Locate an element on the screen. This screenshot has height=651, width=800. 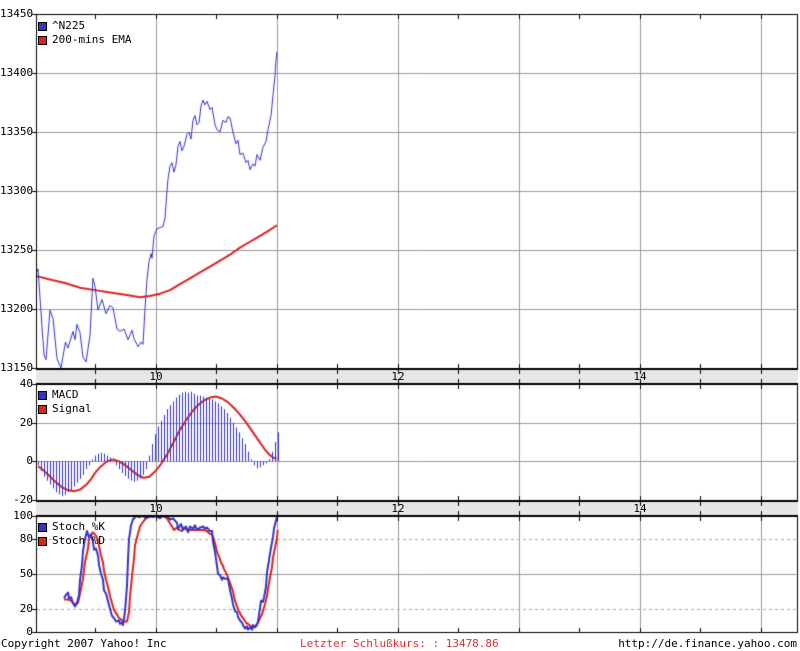
legend-item: 200-mins EMA is located at coordinates (84, 40).